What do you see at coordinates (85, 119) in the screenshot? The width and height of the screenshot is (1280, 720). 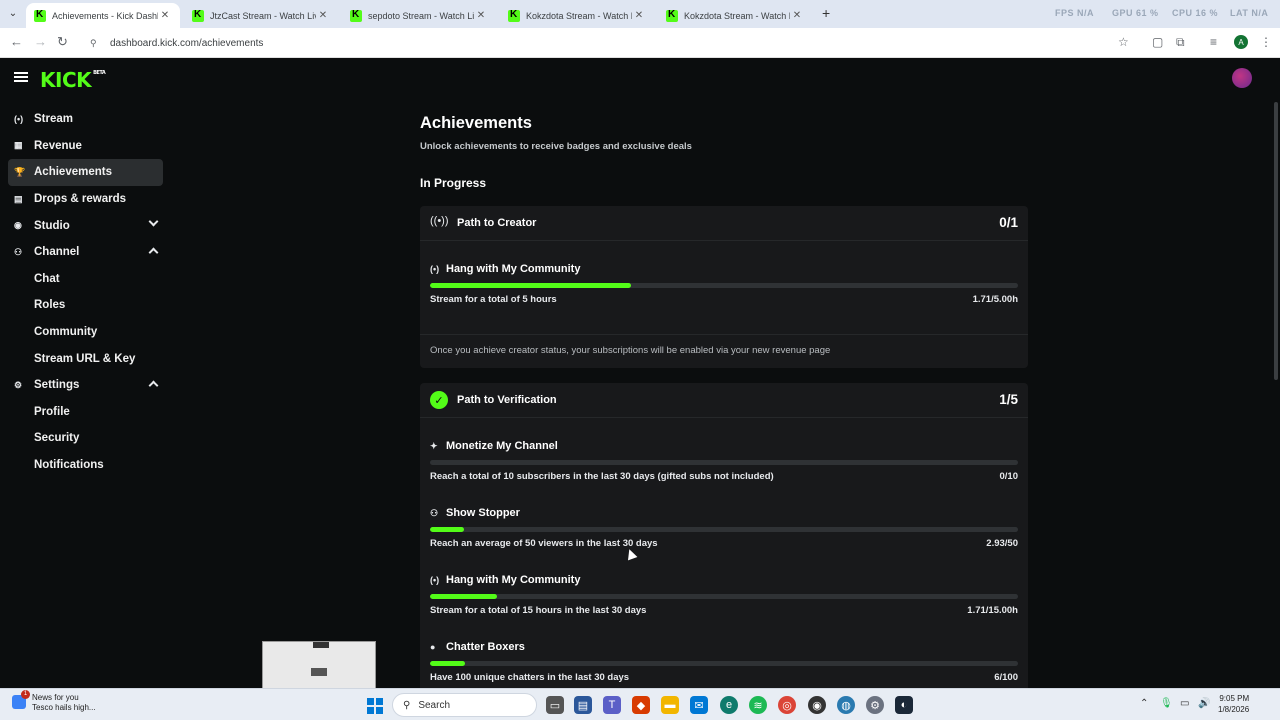 I see `sidebar-item-stream: (•) Stream` at bounding box center [85, 119].